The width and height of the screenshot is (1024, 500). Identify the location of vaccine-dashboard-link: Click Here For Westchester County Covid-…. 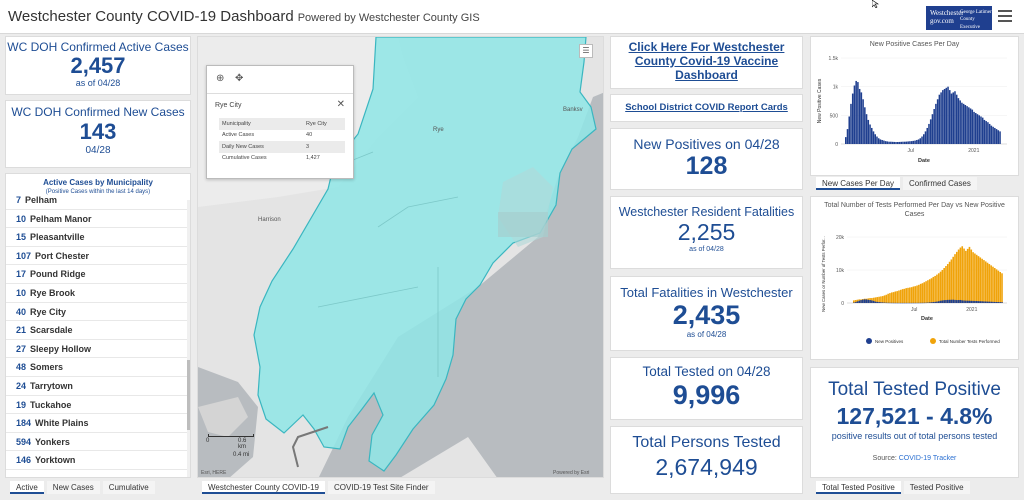
(706, 61).